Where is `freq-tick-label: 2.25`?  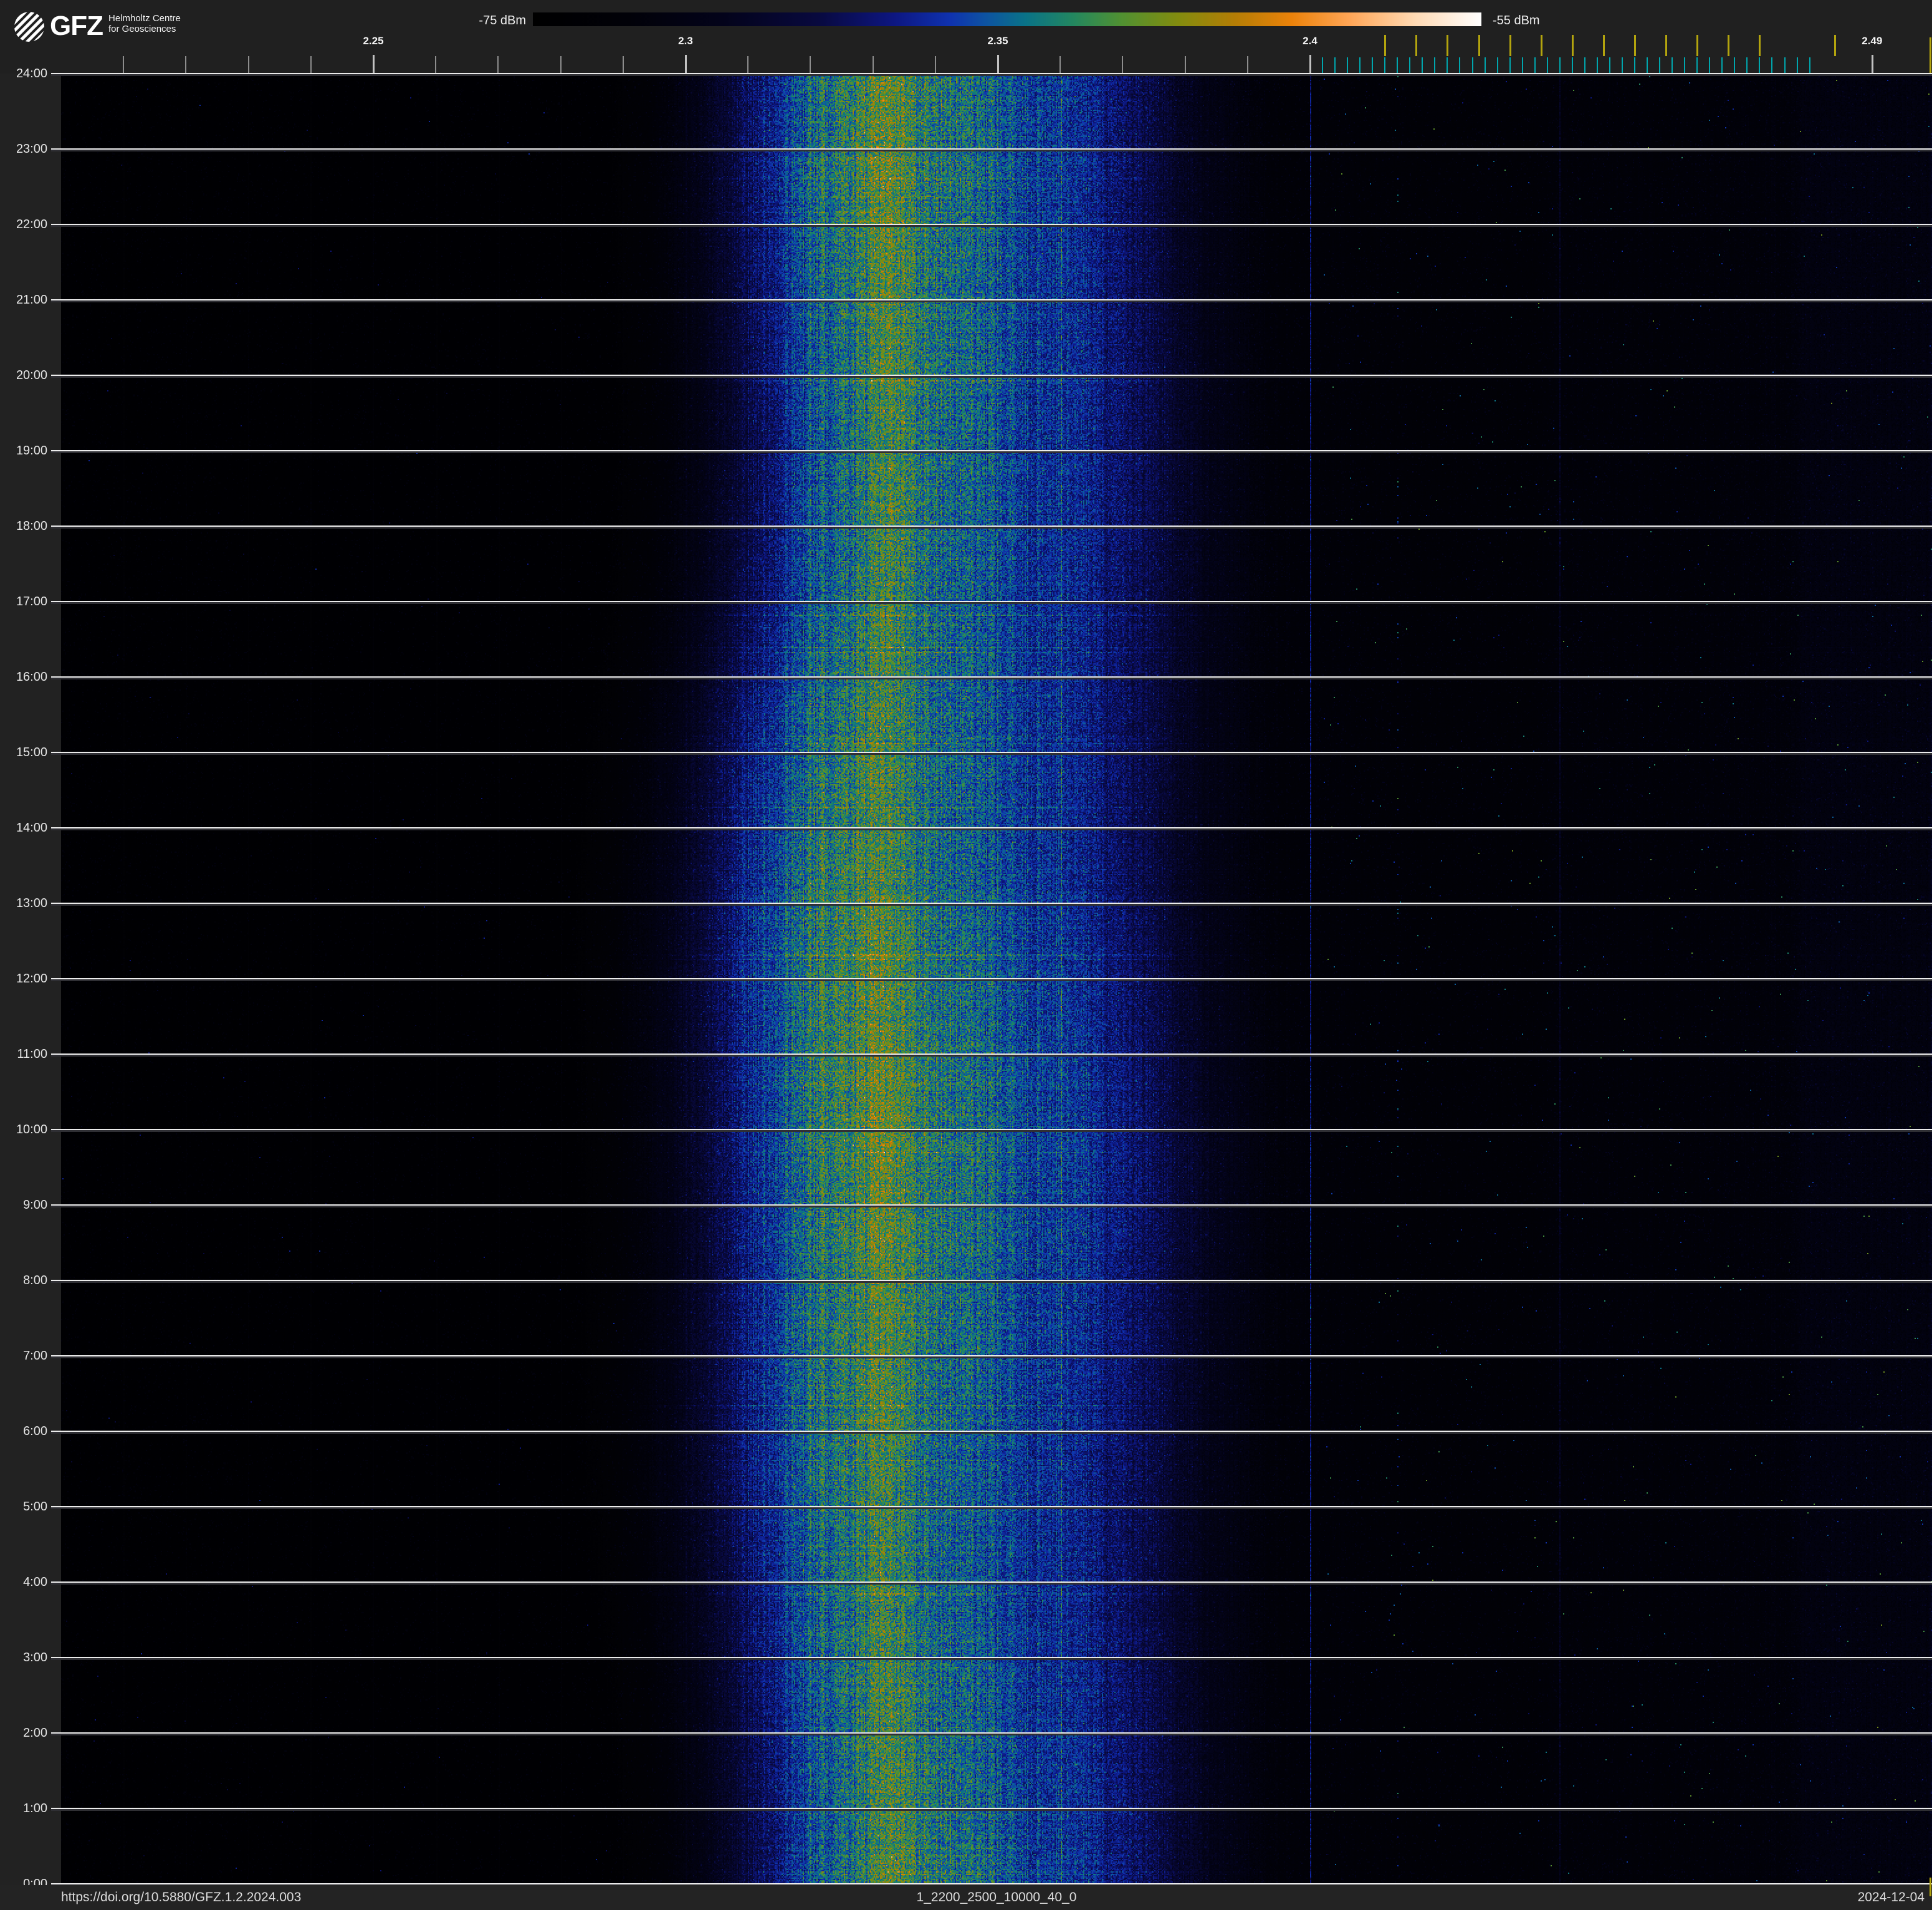 freq-tick-label: 2.25 is located at coordinates (373, 41).